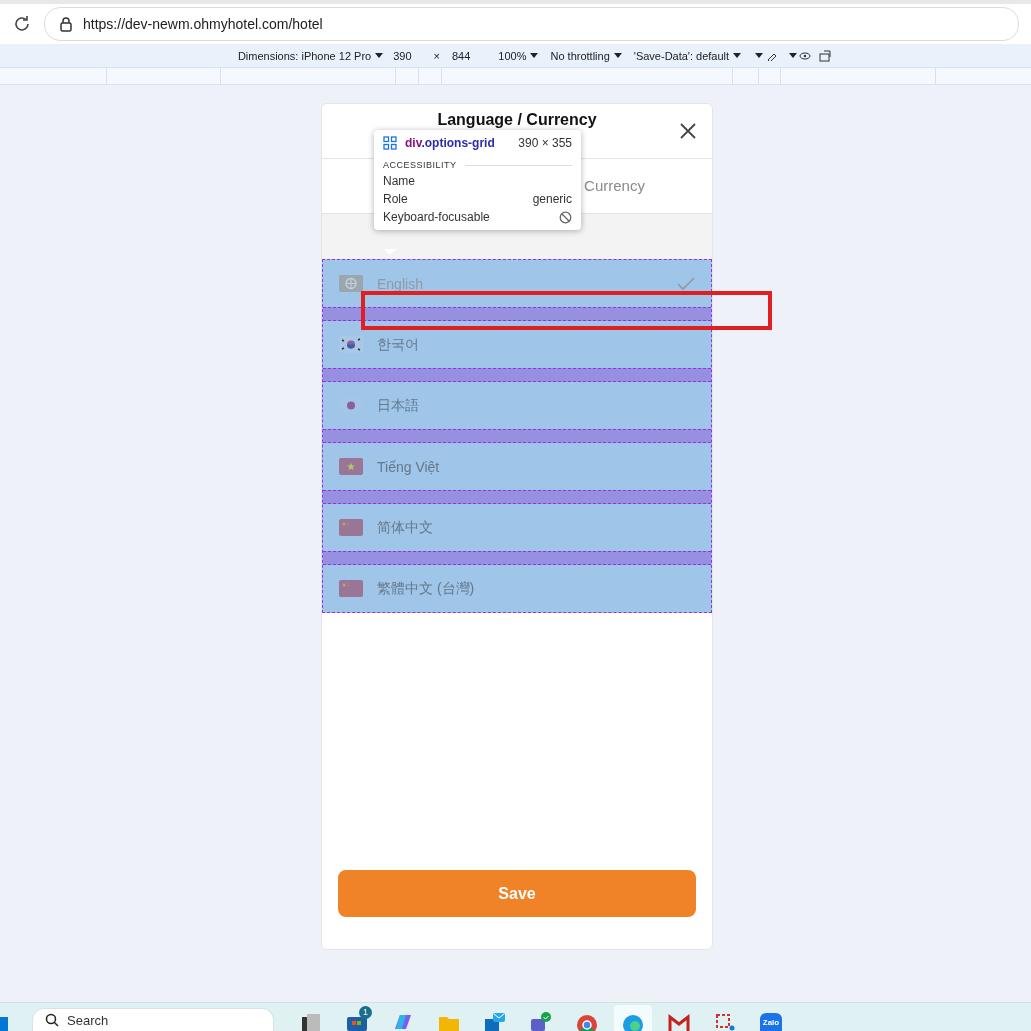 The image size is (1031, 1031). What do you see at coordinates (687, 55) in the screenshot?
I see `save-data-dropdown: 'Save-Data': default` at bounding box center [687, 55].